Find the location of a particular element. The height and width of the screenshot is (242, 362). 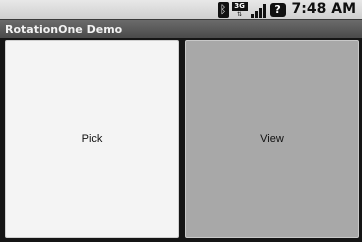

bluetooth-icon: ᛒ is located at coordinates (223, 9).